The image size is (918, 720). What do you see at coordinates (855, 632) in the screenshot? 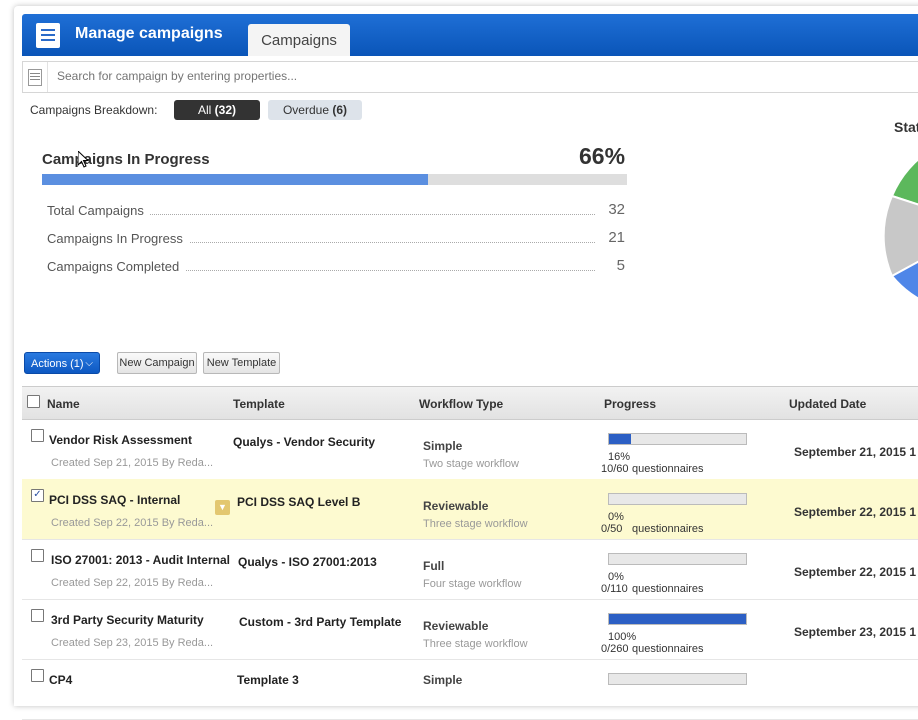
I see `updated-date: September 23, 2015 1` at bounding box center [855, 632].